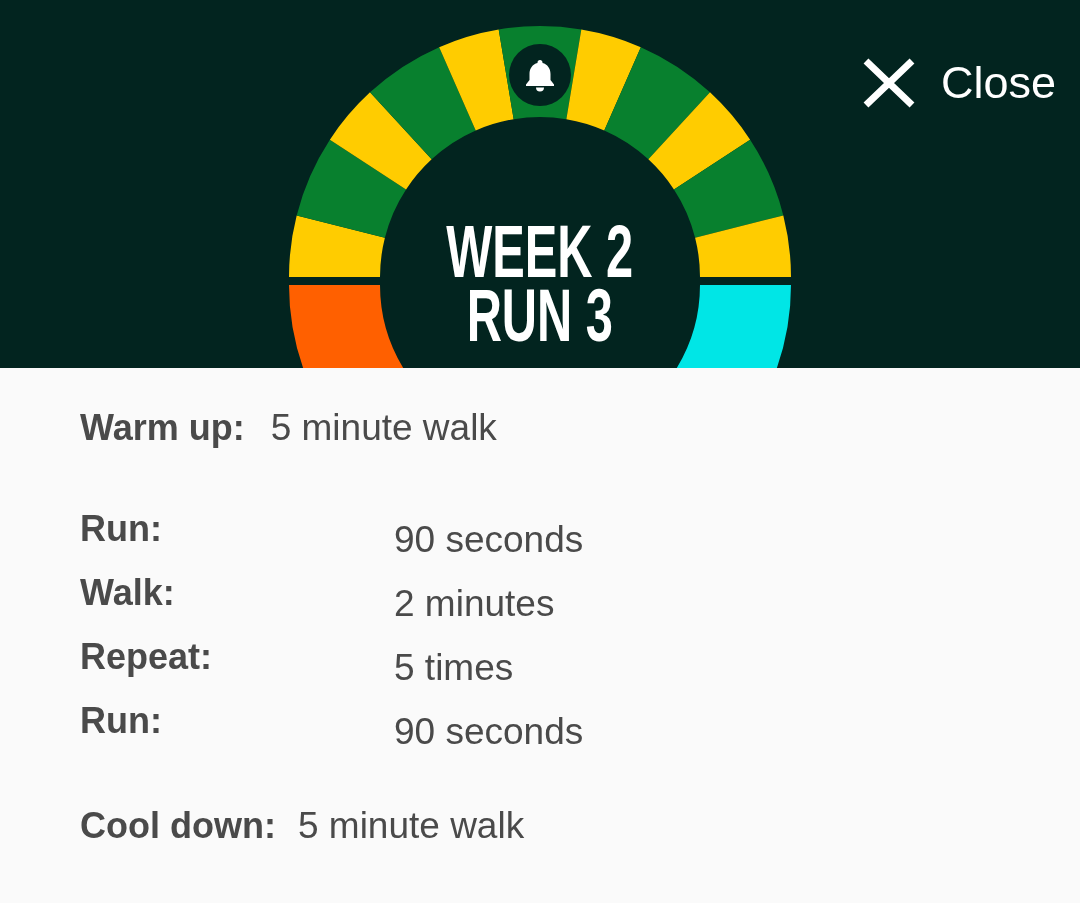 The width and height of the screenshot is (1080, 903). What do you see at coordinates (162, 427) in the screenshot?
I see `warm-up-label: Warm up:` at bounding box center [162, 427].